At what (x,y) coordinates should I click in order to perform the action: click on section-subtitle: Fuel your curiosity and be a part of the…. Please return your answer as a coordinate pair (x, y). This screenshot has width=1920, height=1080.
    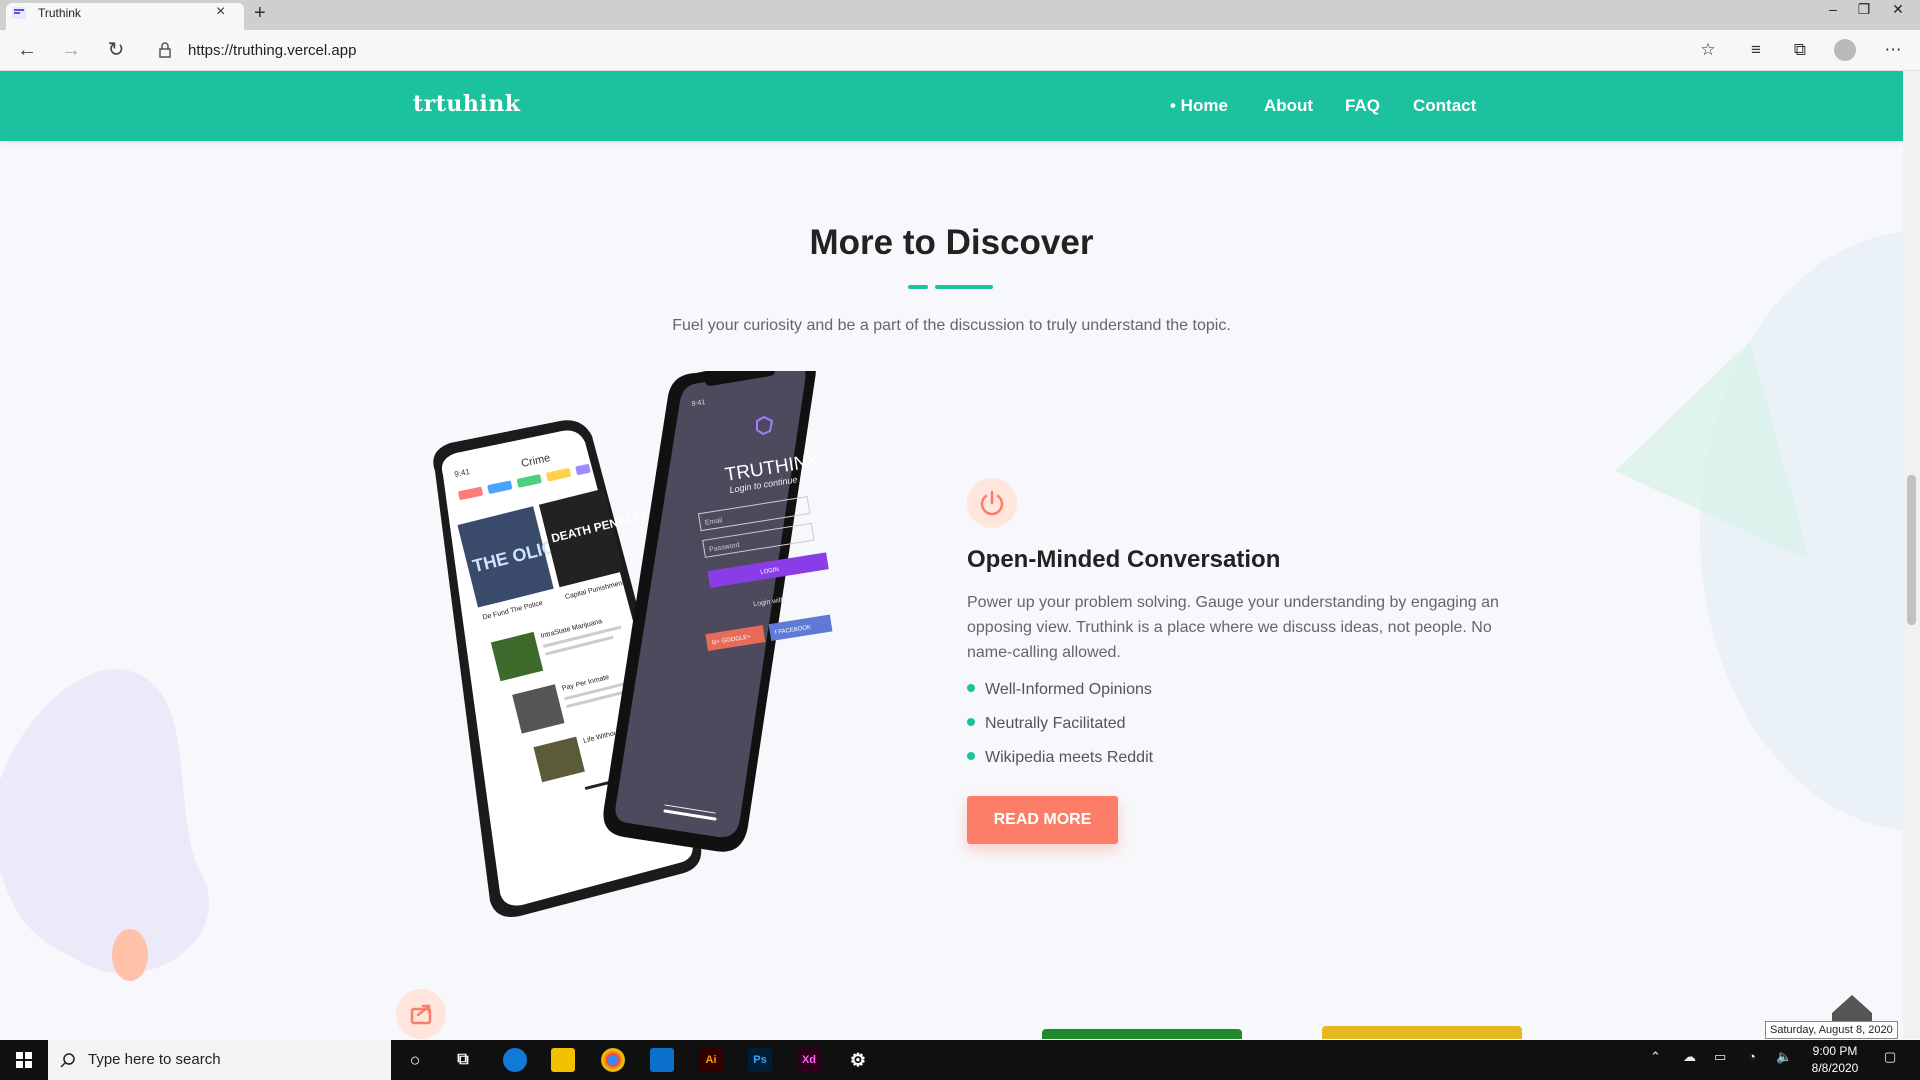
    Looking at the image, I should click on (951, 325).